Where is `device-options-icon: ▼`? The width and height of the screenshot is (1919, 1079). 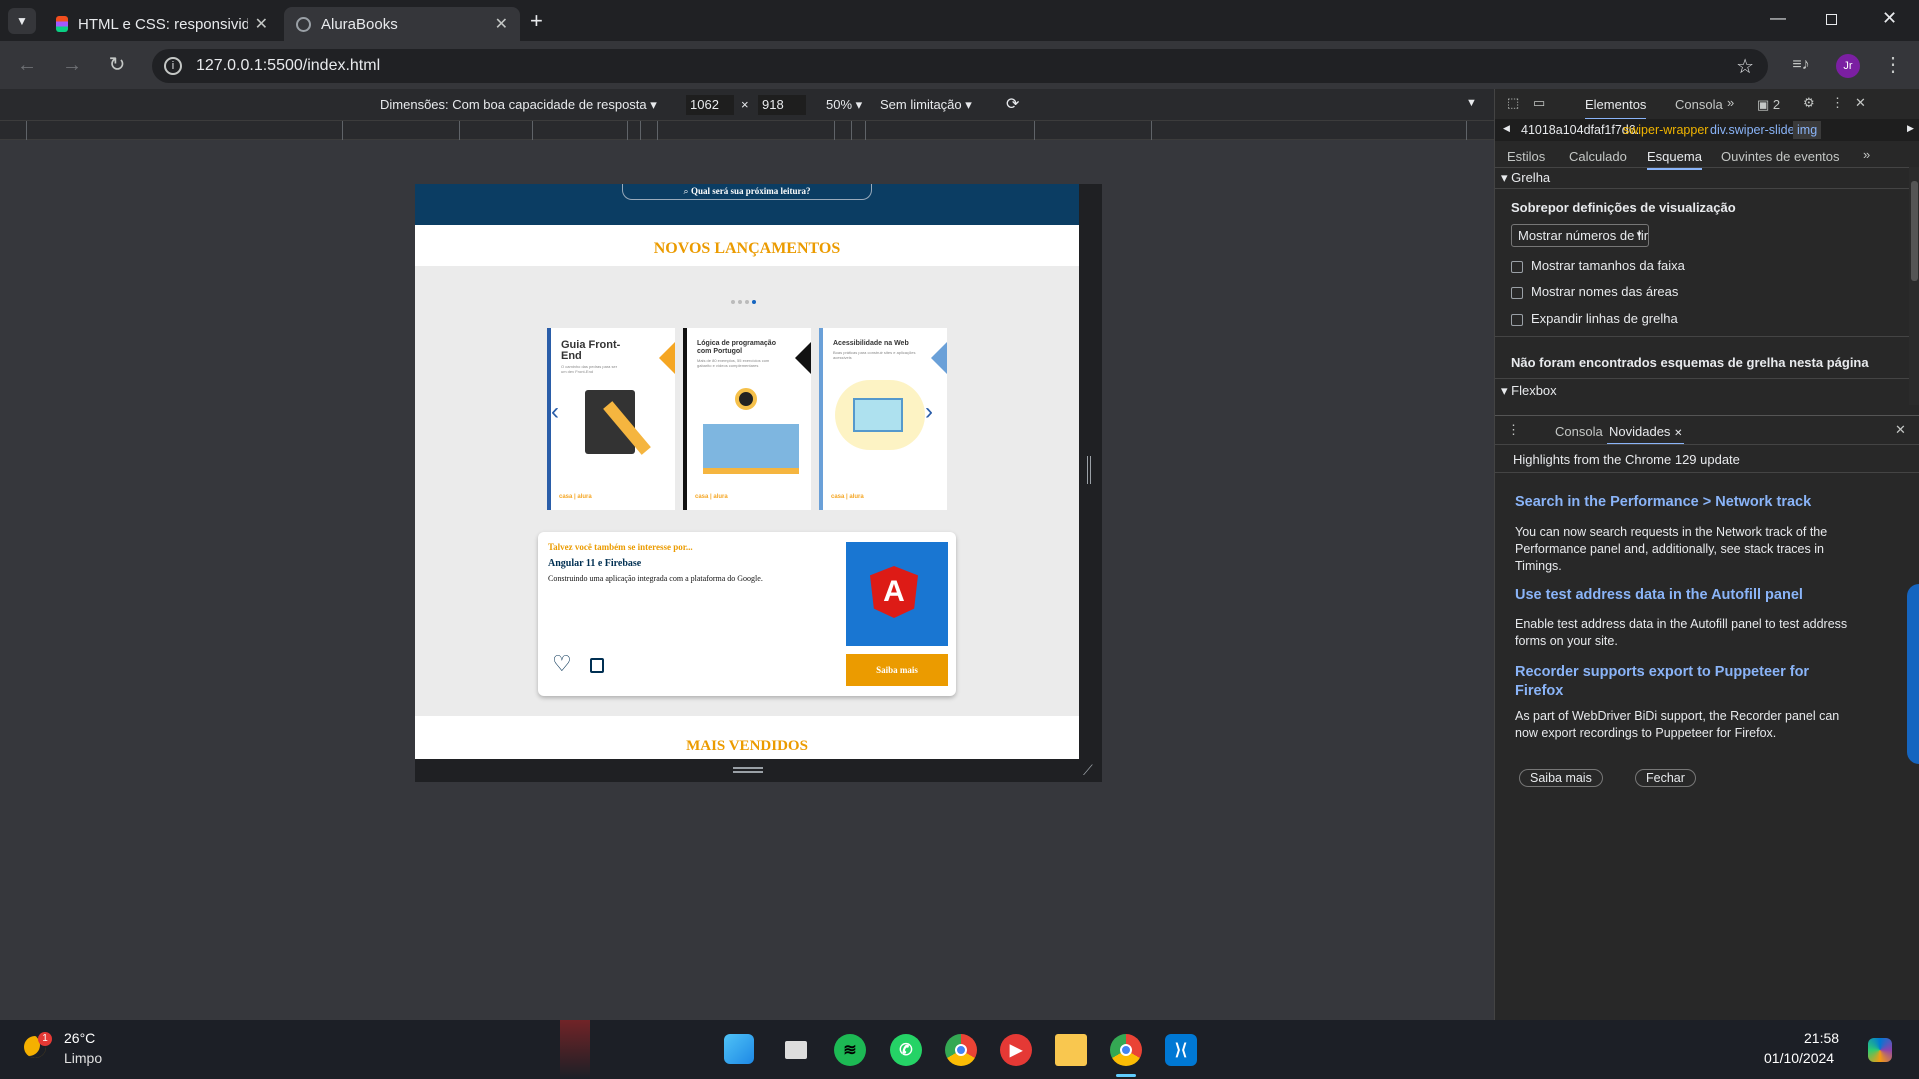 device-options-icon: ▼ is located at coordinates (1471, 103).